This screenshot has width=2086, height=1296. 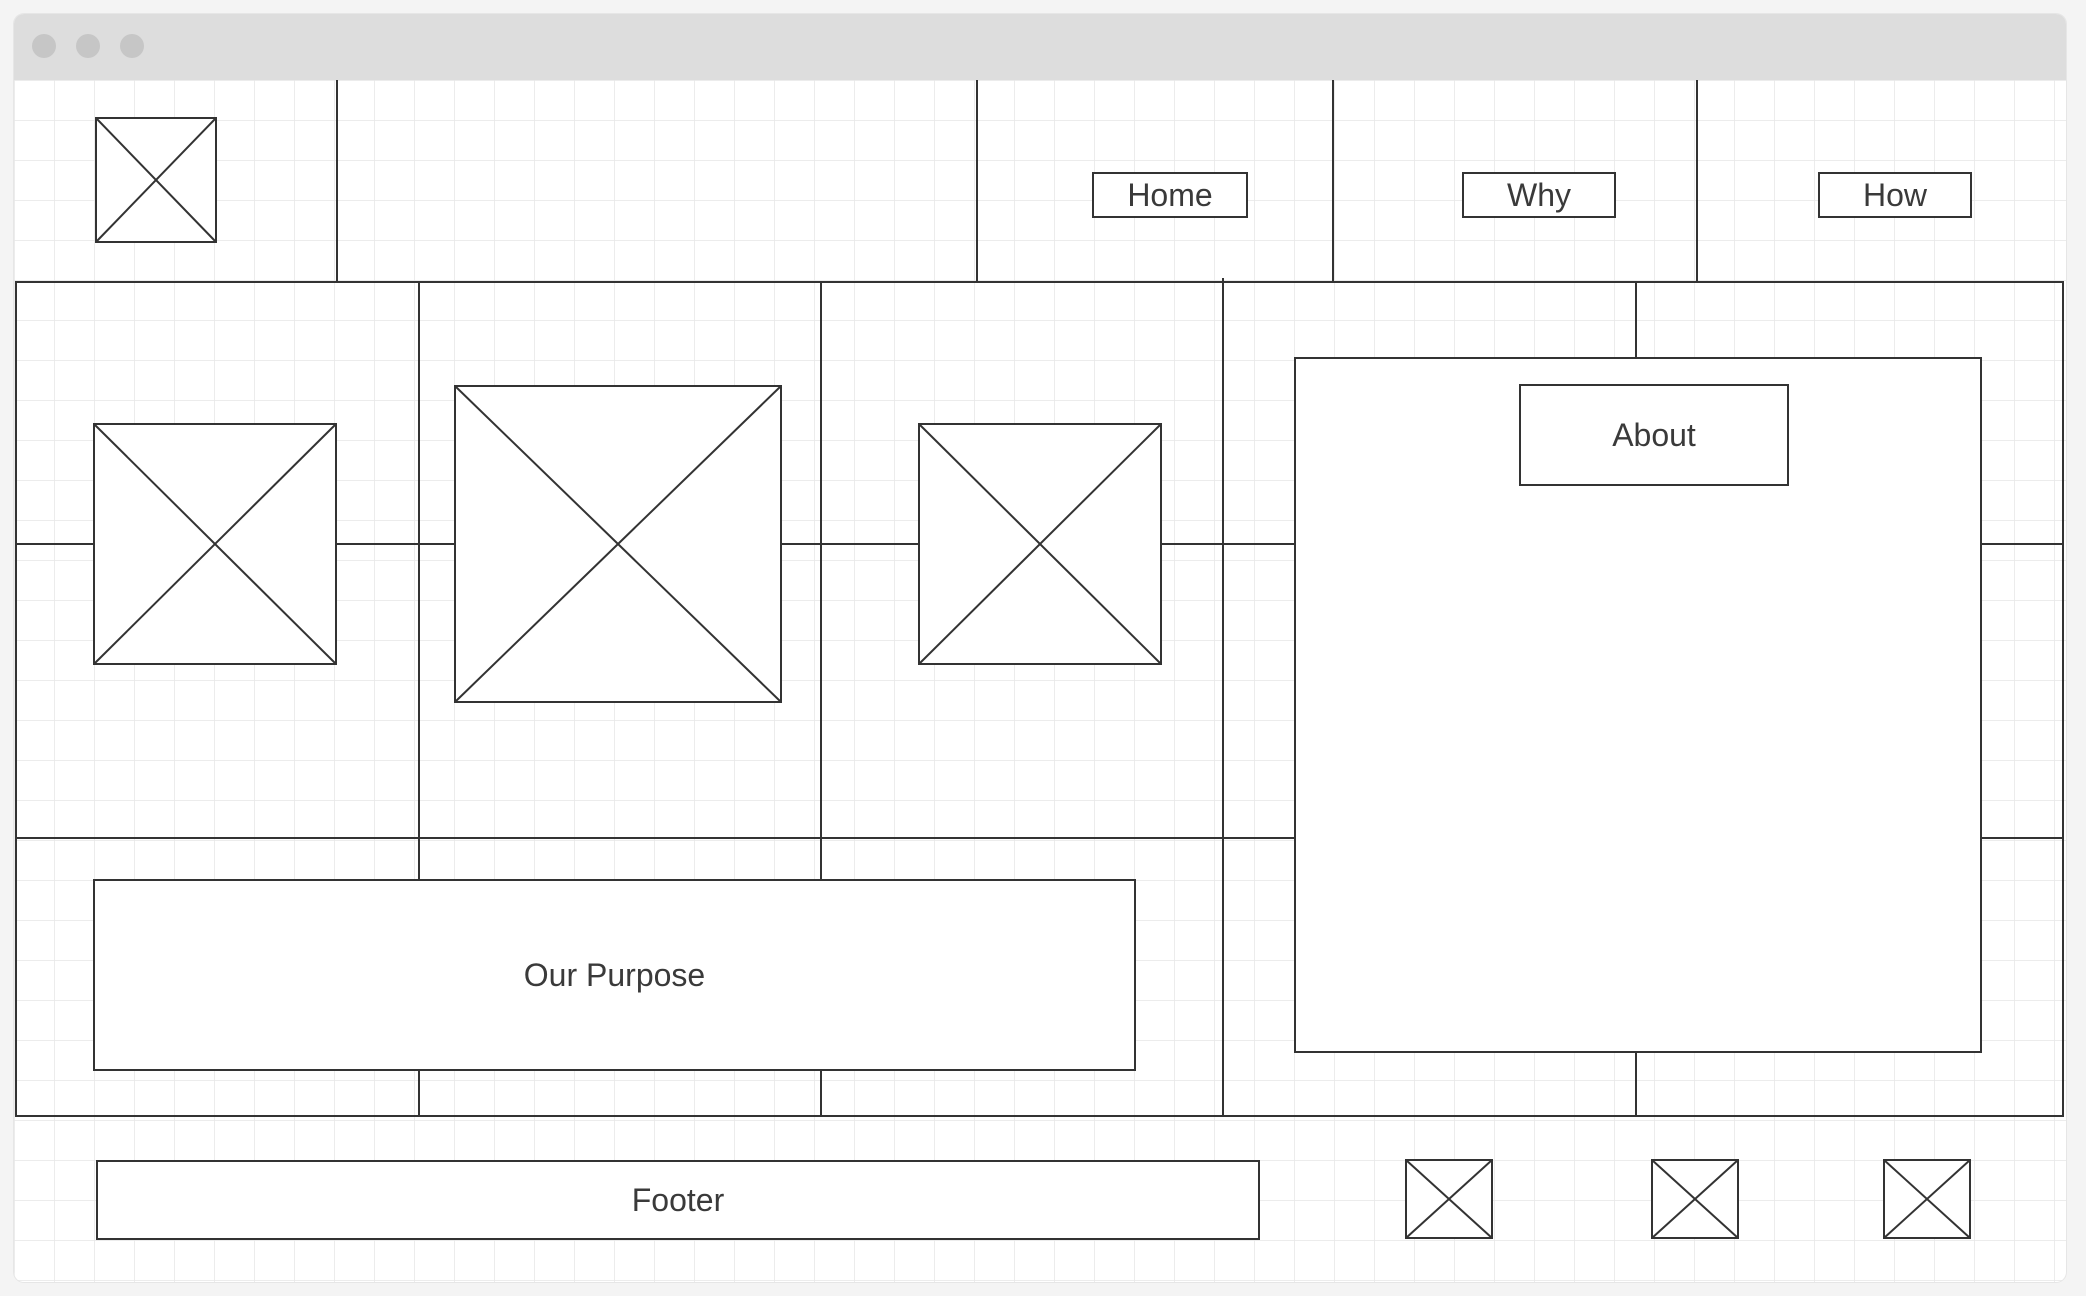 I want to click on footer-bar: Footer, so click(x=678, y=1200).